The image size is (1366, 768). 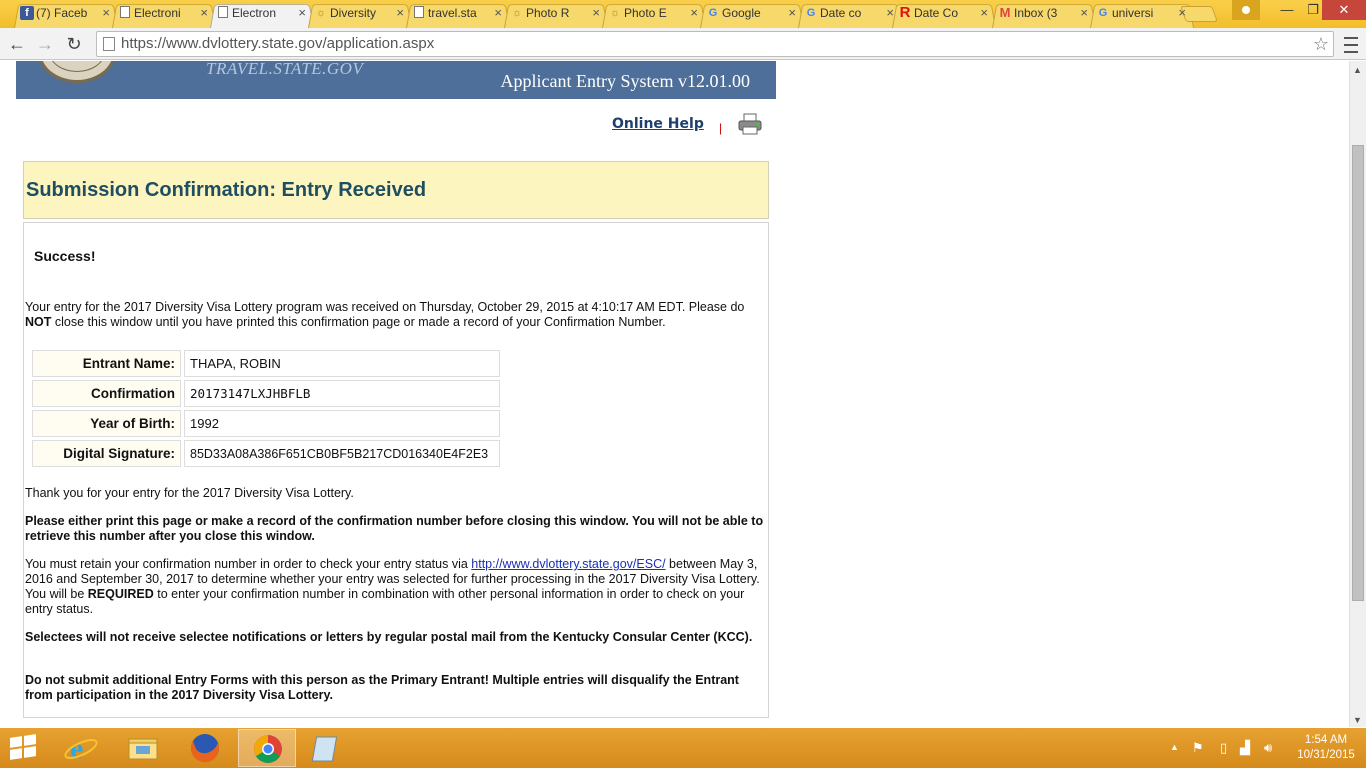 I want to click on tab-photo-e: ☼ Photo E ×, so click(x=654, y=15).